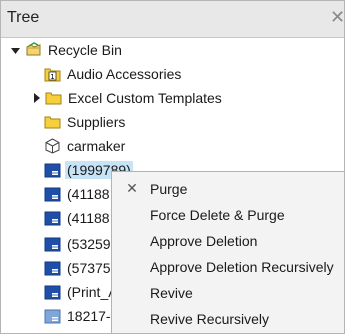  I want to click on panel-header: Tree ✕, so click(172, 19).